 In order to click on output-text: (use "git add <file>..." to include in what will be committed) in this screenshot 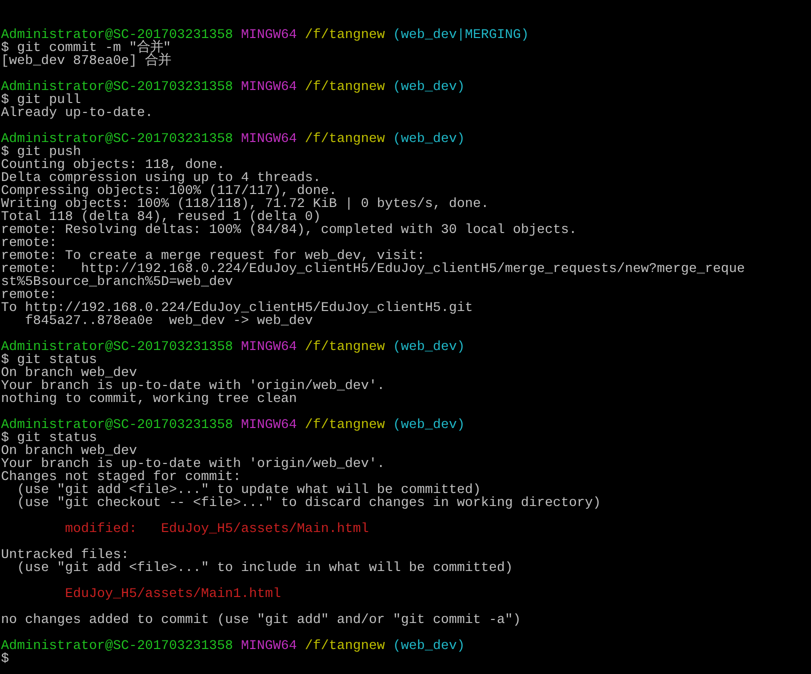, I will do `click(264, 568)`.